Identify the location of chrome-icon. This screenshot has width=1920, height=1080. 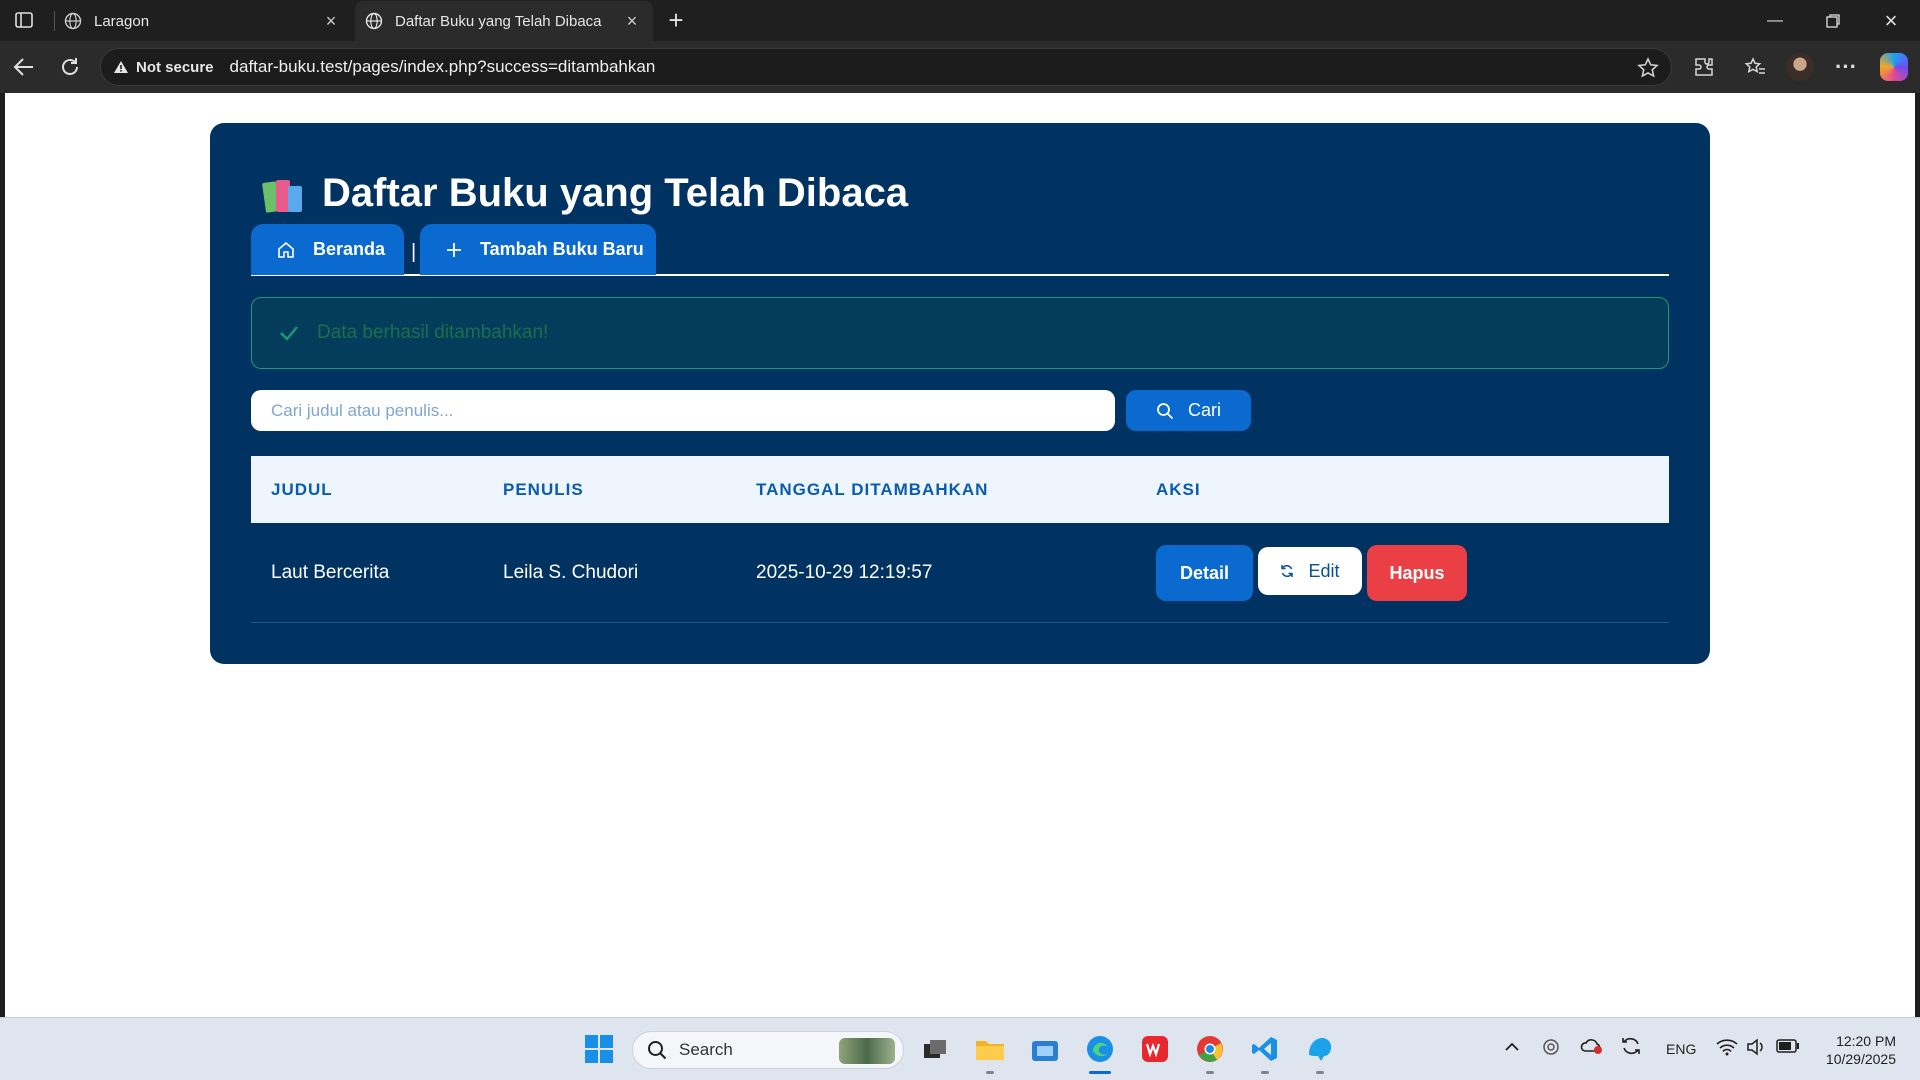
(1210, 1052).